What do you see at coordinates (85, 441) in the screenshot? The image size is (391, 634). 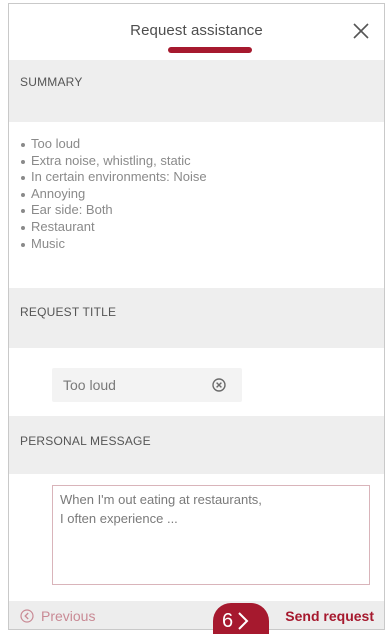 I see `personal-message-heading: PERSONAL MESSAGE` at bounding box center [85, 441].